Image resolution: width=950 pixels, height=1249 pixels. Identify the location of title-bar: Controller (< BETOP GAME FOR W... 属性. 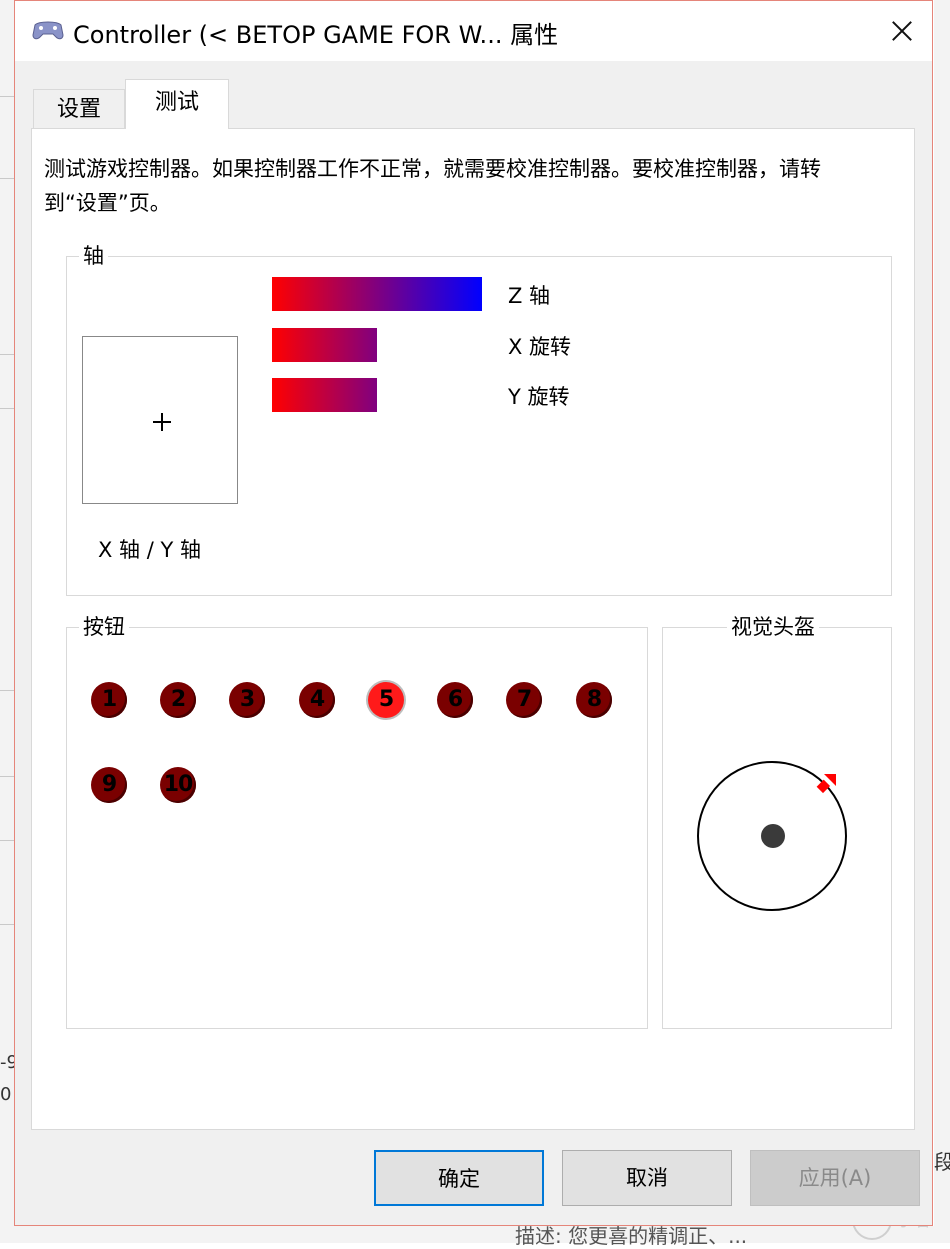
(473, 31).